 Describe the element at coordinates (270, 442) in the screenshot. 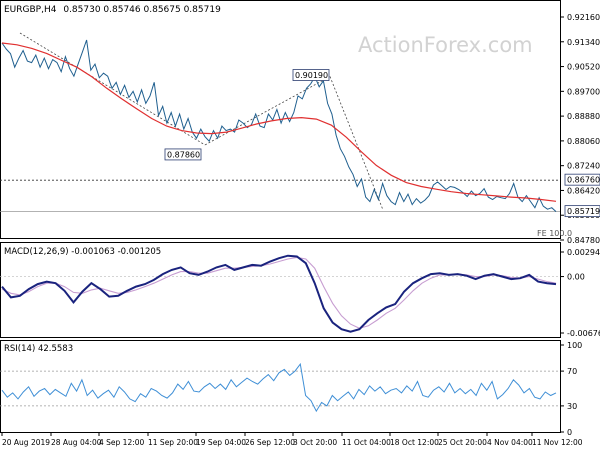

I see `x-tick-label: 26 Sep 12:00` at that location.